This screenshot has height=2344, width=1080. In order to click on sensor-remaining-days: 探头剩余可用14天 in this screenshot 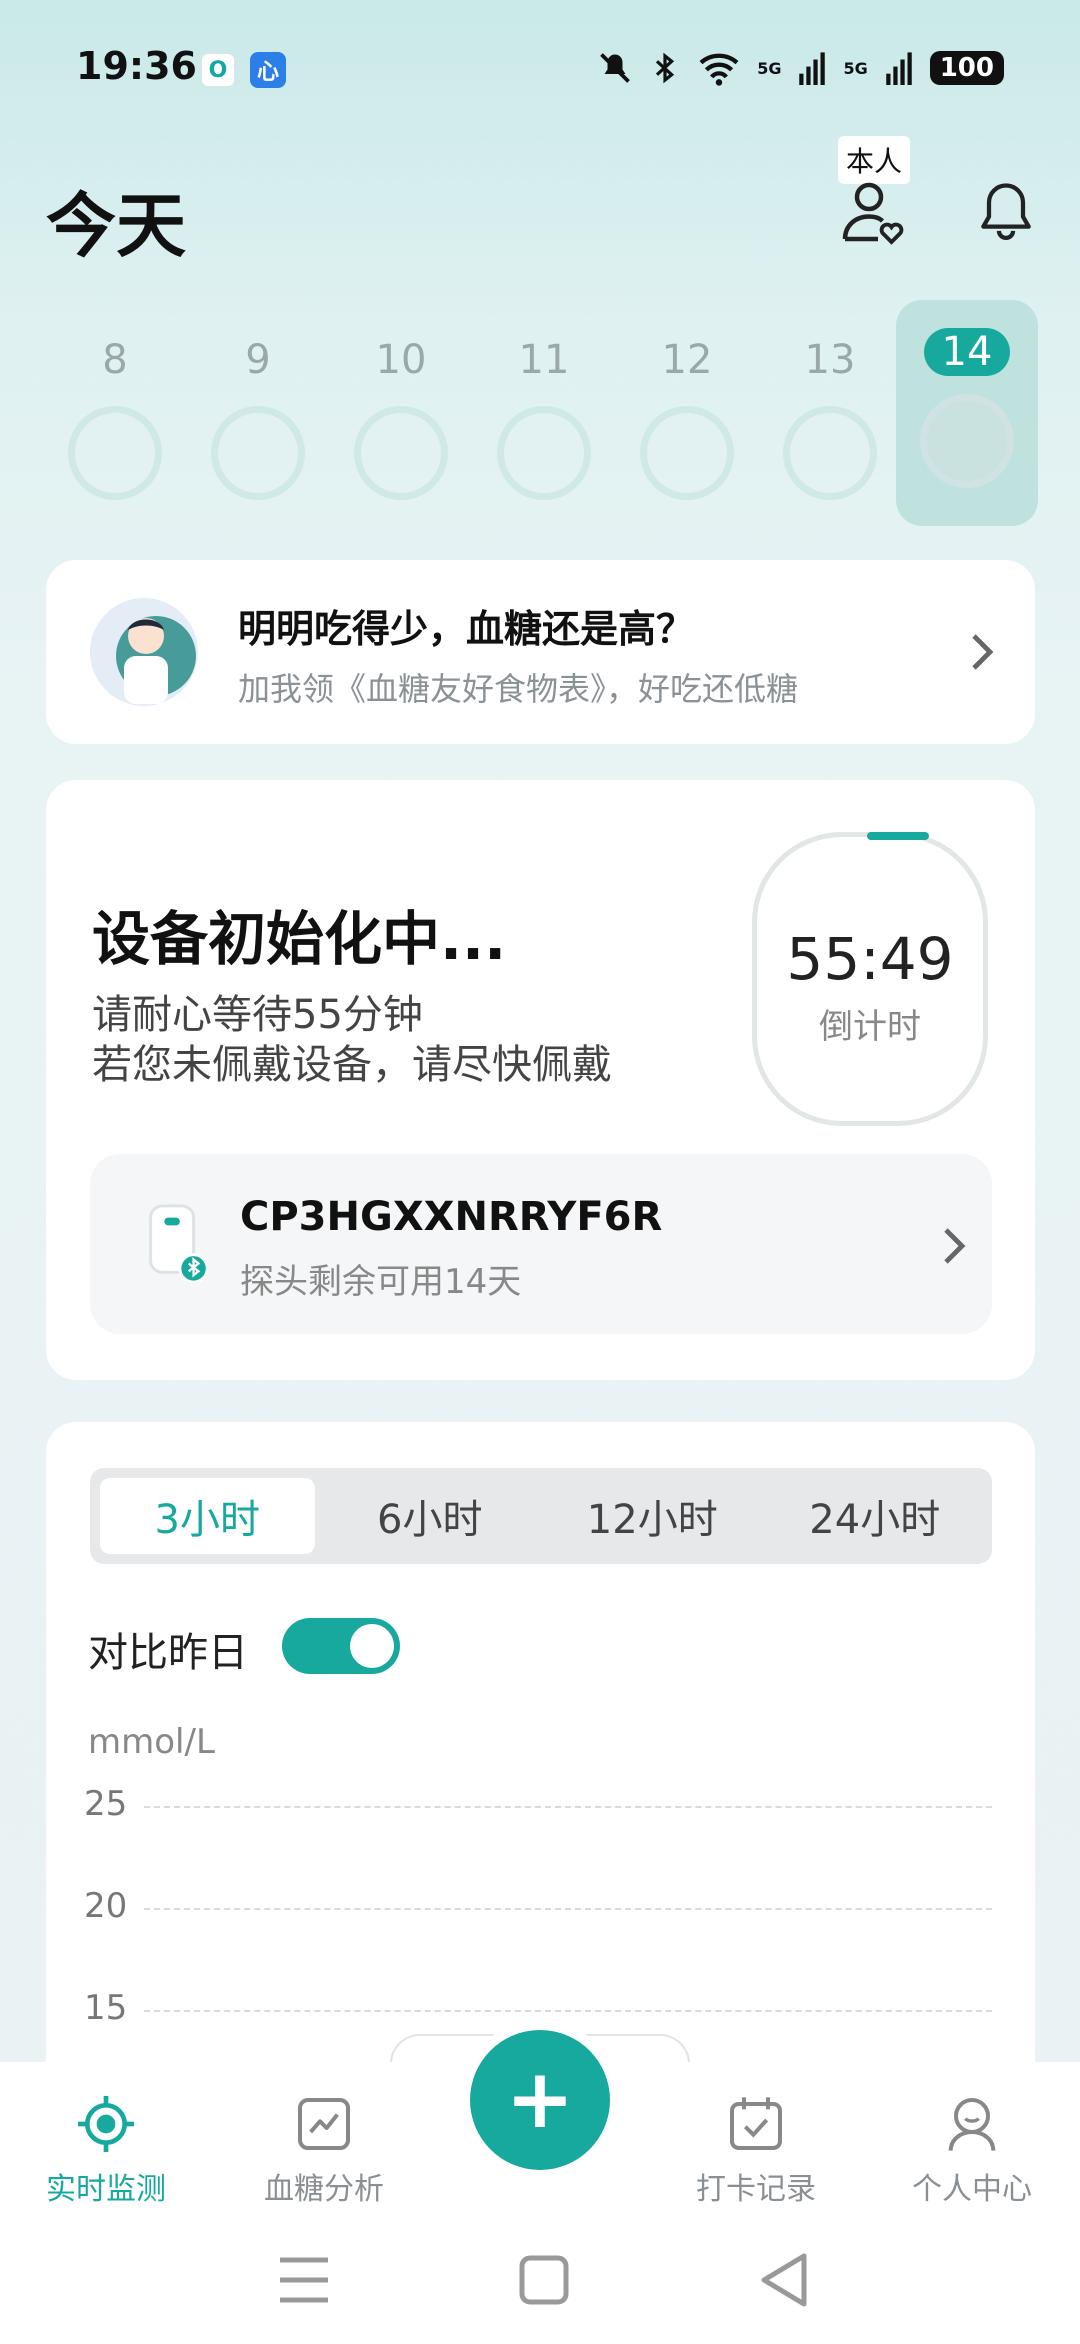, I will do `click(381, 1282)`.